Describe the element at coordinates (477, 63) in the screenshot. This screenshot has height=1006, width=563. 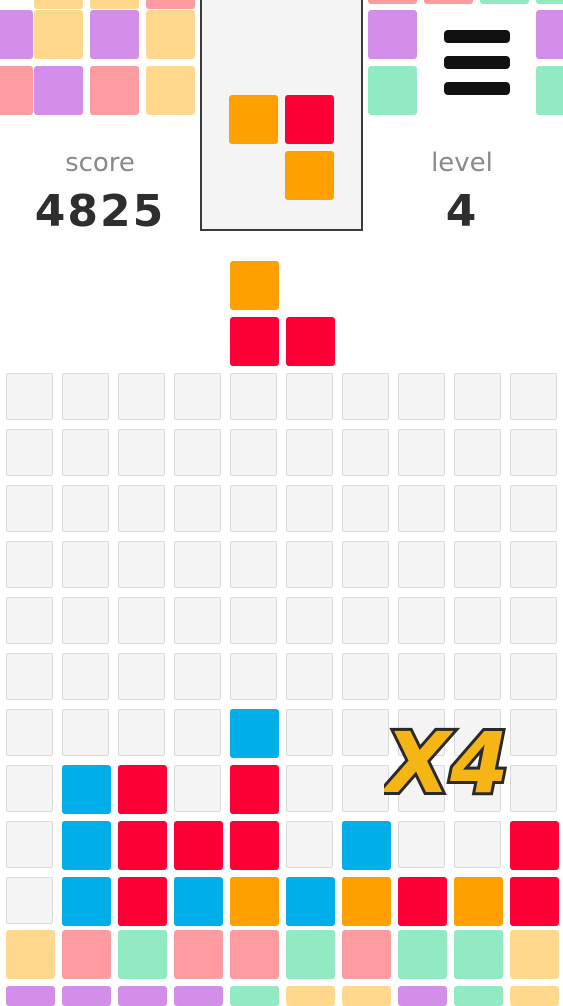
I see `menu-button` at that location.